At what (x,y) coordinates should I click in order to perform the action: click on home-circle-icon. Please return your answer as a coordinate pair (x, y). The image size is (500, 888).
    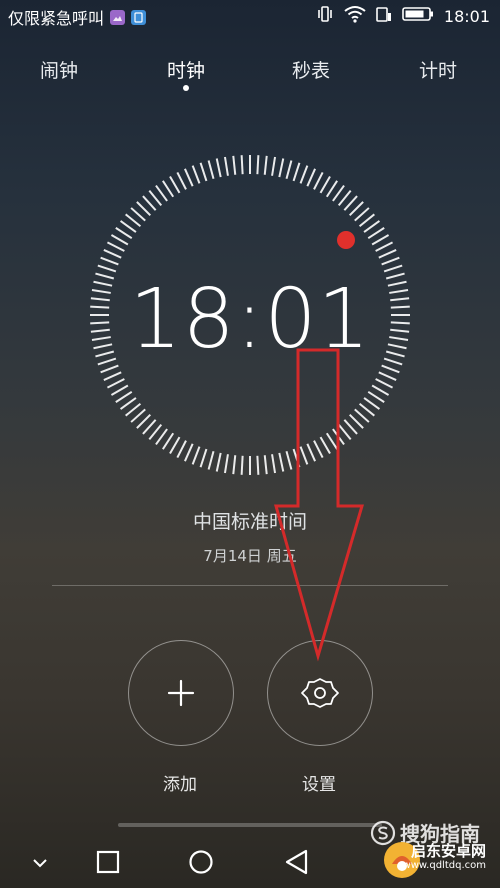
    Looking at the image, I should click on (201, 862).